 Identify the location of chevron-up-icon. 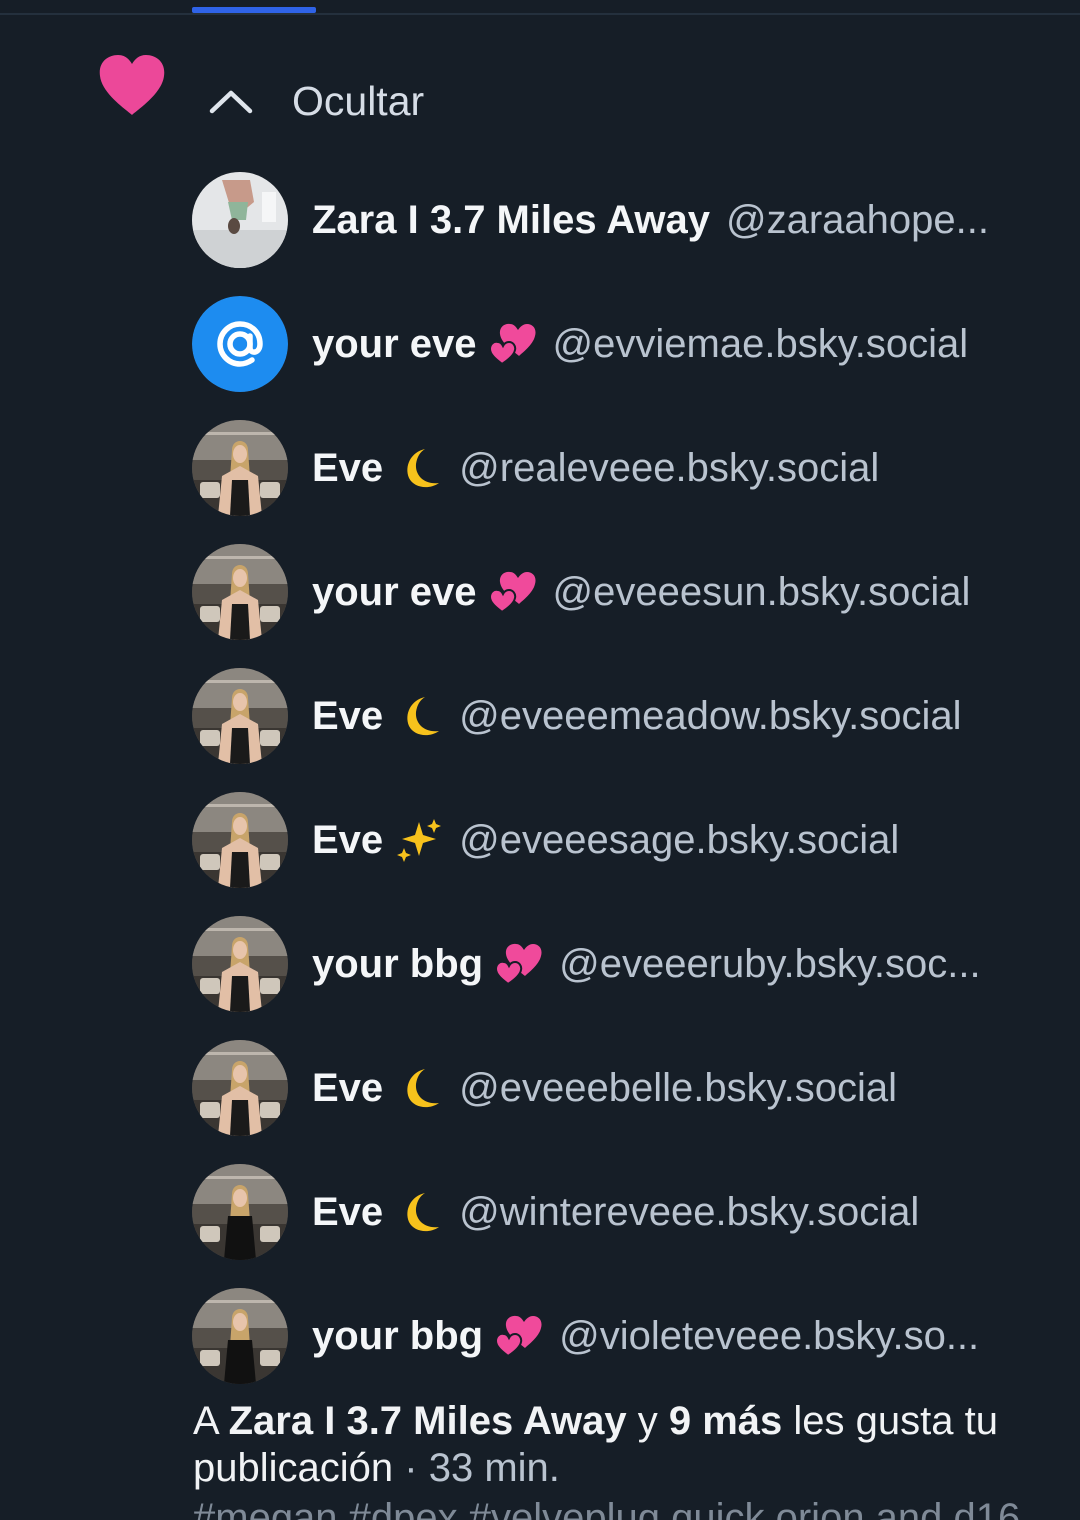
(231, 102).